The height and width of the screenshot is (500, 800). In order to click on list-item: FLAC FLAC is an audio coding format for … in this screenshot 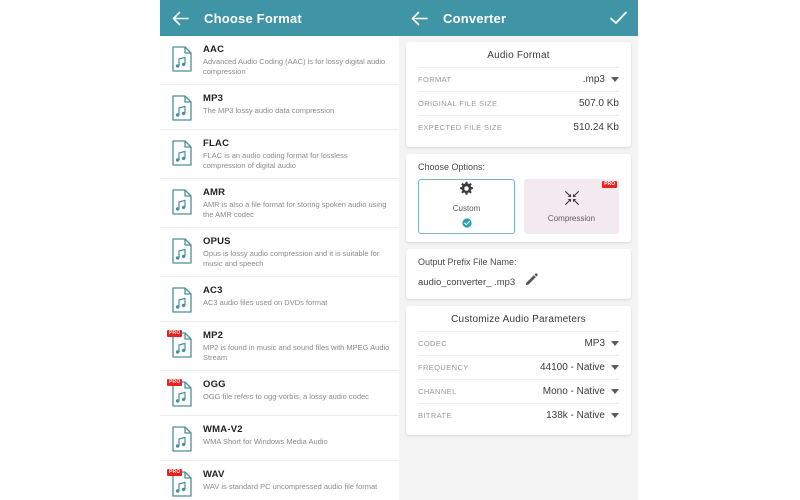, I will do `click(279, 154)`.